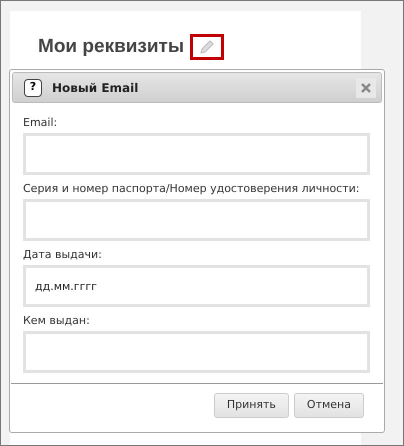 The image size is (404, 446). What do you see at coordinates (329, 405) in the screenshot?
I see `dialog-button: Отмена` at bounding box center [329, 405].